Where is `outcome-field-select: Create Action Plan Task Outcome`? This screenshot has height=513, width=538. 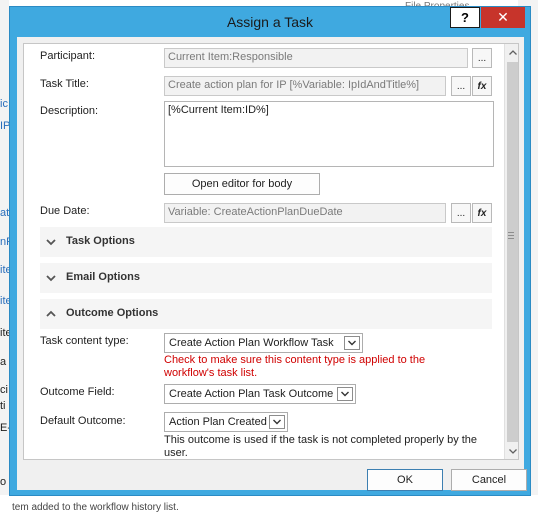
outcome-field-select: Create Action Plan Task Outcome is located at coordinates (260, 394).